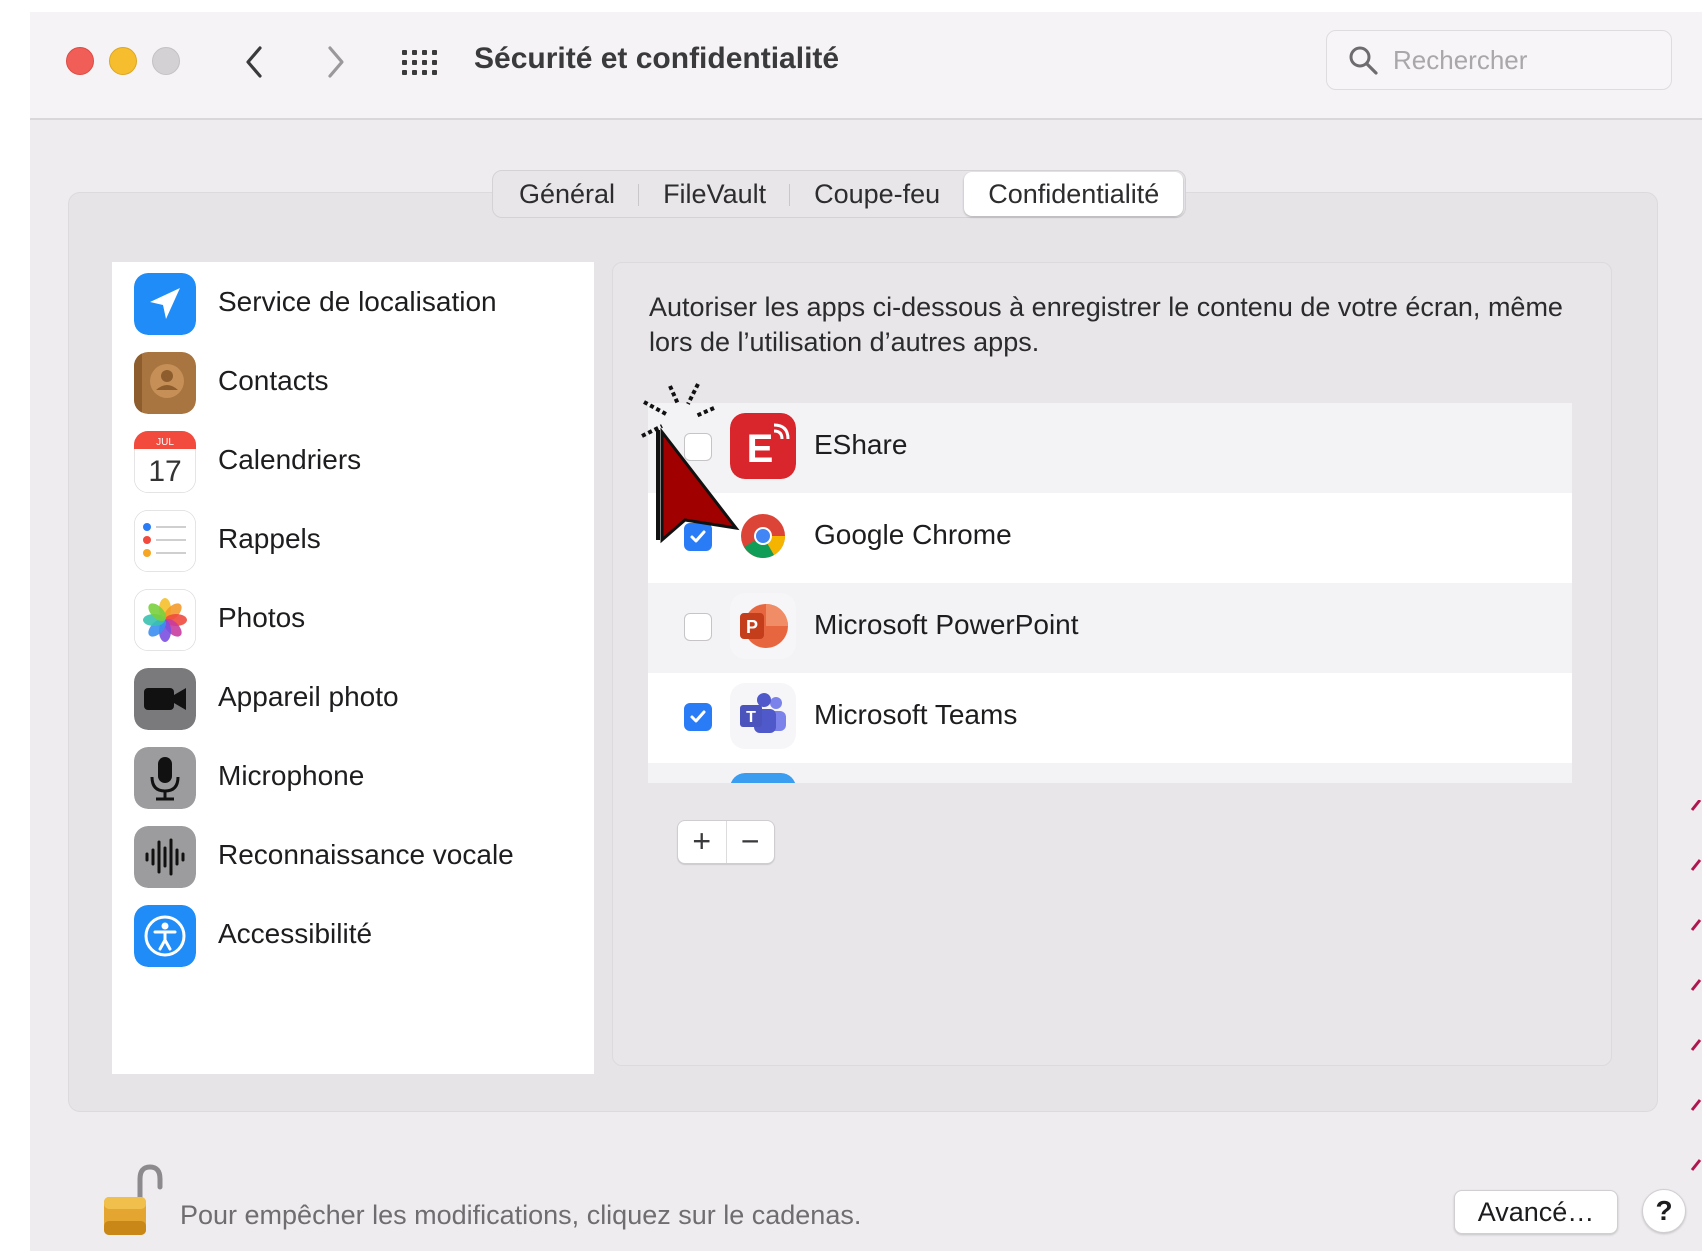 The height and width of the screenshot is (1251, 1702). What do you see at coordinates (751, 717) in the screenshot?
I see `svg-text: T` at bounding box center [751, 717].